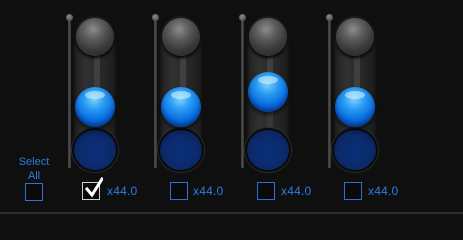  I want to click on select-all-checkbox, so click(34, 192).